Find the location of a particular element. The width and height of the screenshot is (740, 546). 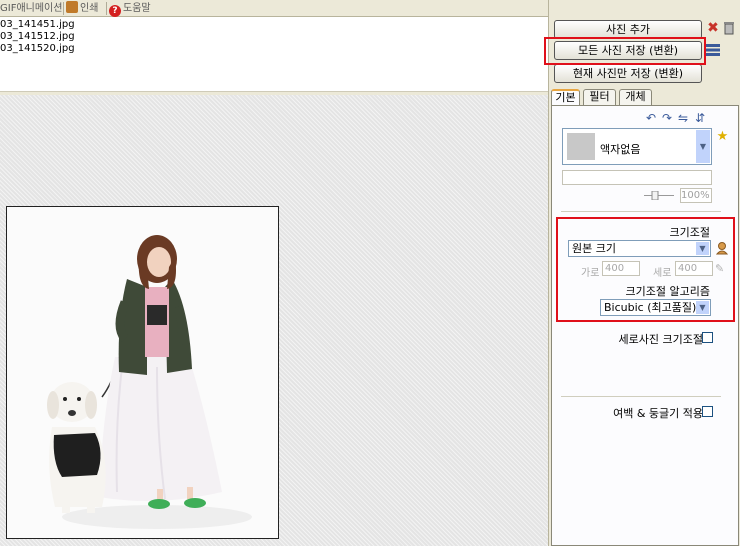

person-icon is located at coordinates (722, 248).